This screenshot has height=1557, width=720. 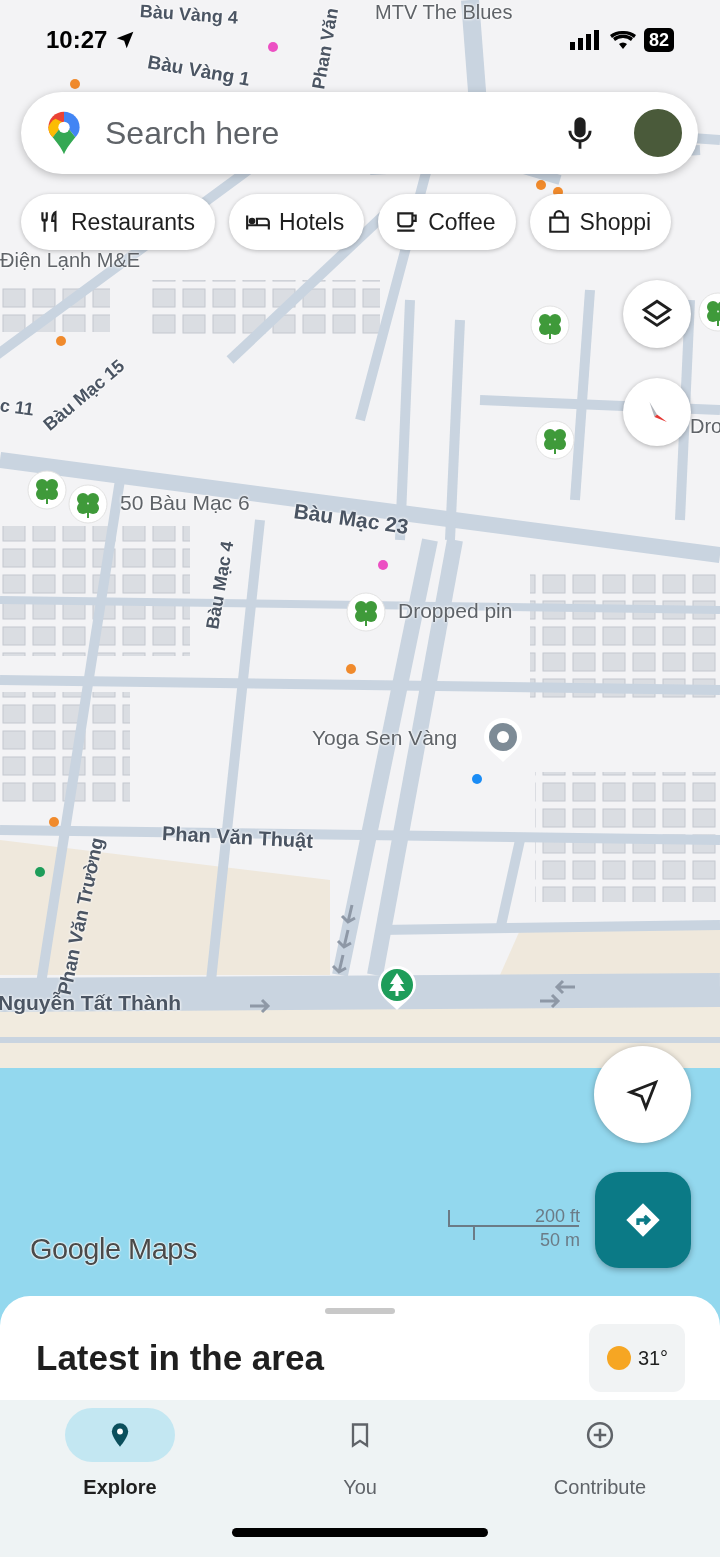 I want to click on street-label: Phan Văn, so click(x=325, y=48).